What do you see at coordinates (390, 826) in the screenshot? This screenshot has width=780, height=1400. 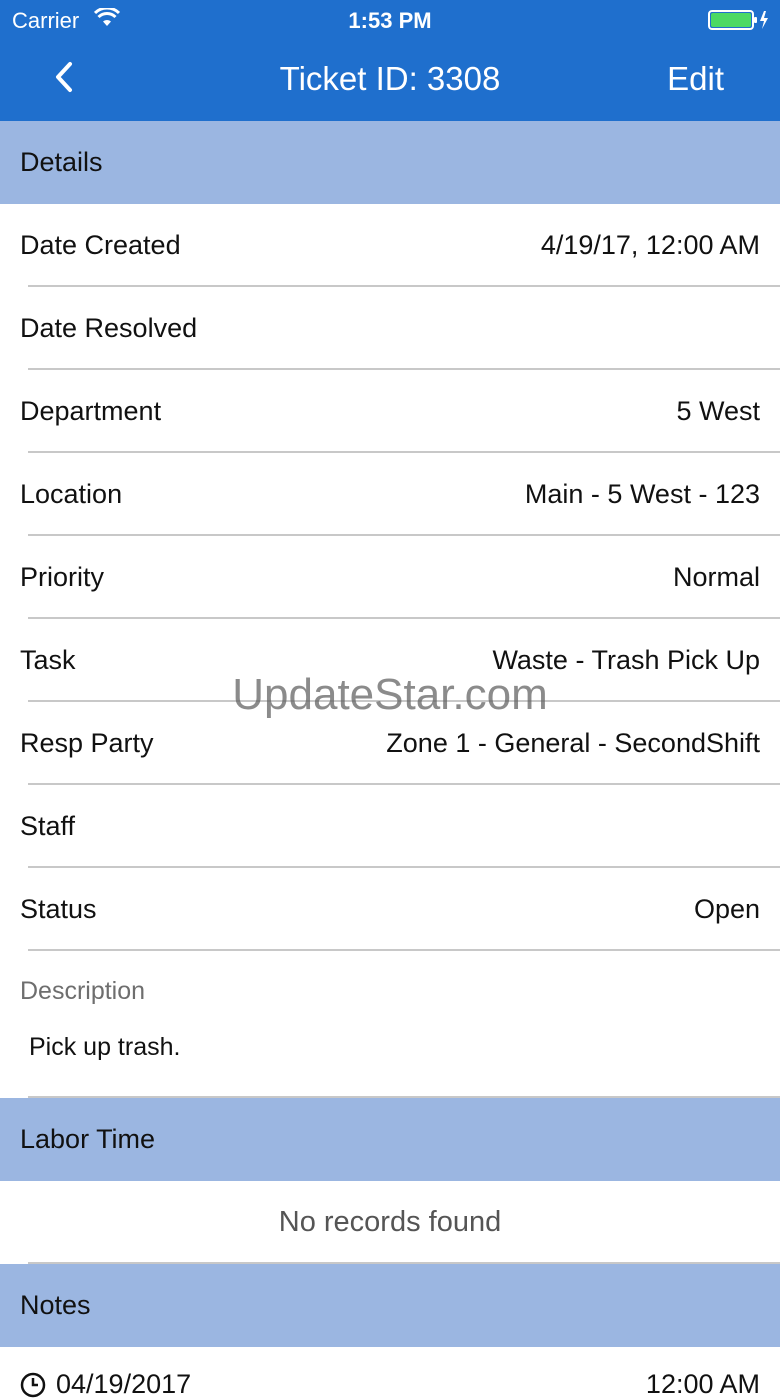 I see `staff-row: Staff` at bounding box center [390, 826].